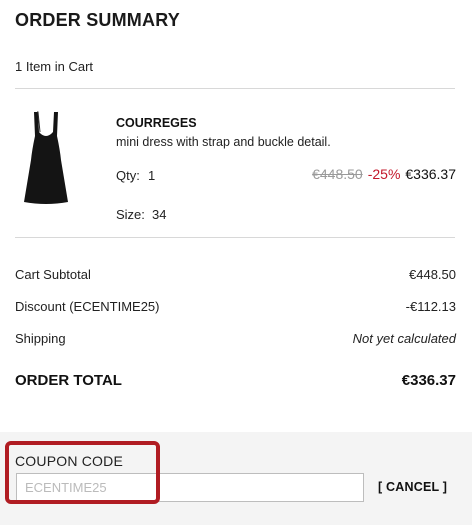 The width and height of the screenshot is (472, 525). I want to click on coupon-input, so click(190, 487).